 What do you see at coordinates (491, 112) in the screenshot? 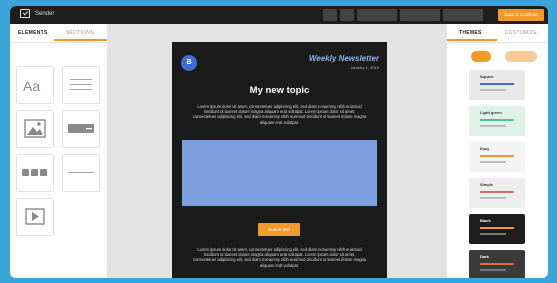
I see `theme-name: Light green` at bounding box center [491, 112].